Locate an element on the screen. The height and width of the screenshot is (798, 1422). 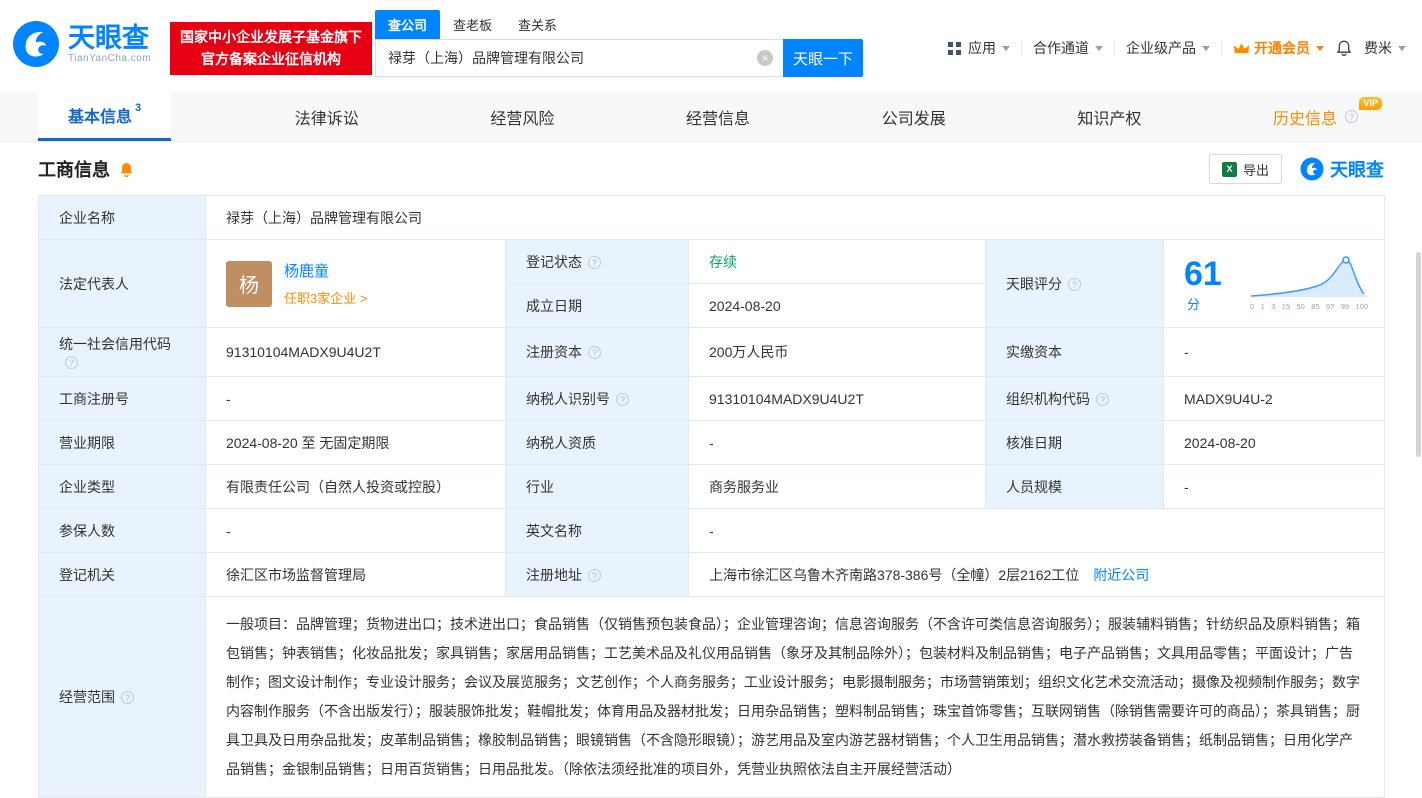
watermark-logo-text: 天眼查 is located at coordinates (1357, 170).